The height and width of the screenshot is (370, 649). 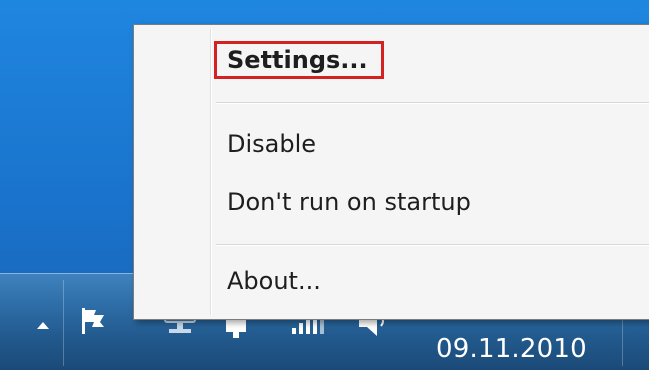 What do you see at coordinates (63, 323) in the screenshot?
I see `taskbar-separator` at bounding box center [63, 323].